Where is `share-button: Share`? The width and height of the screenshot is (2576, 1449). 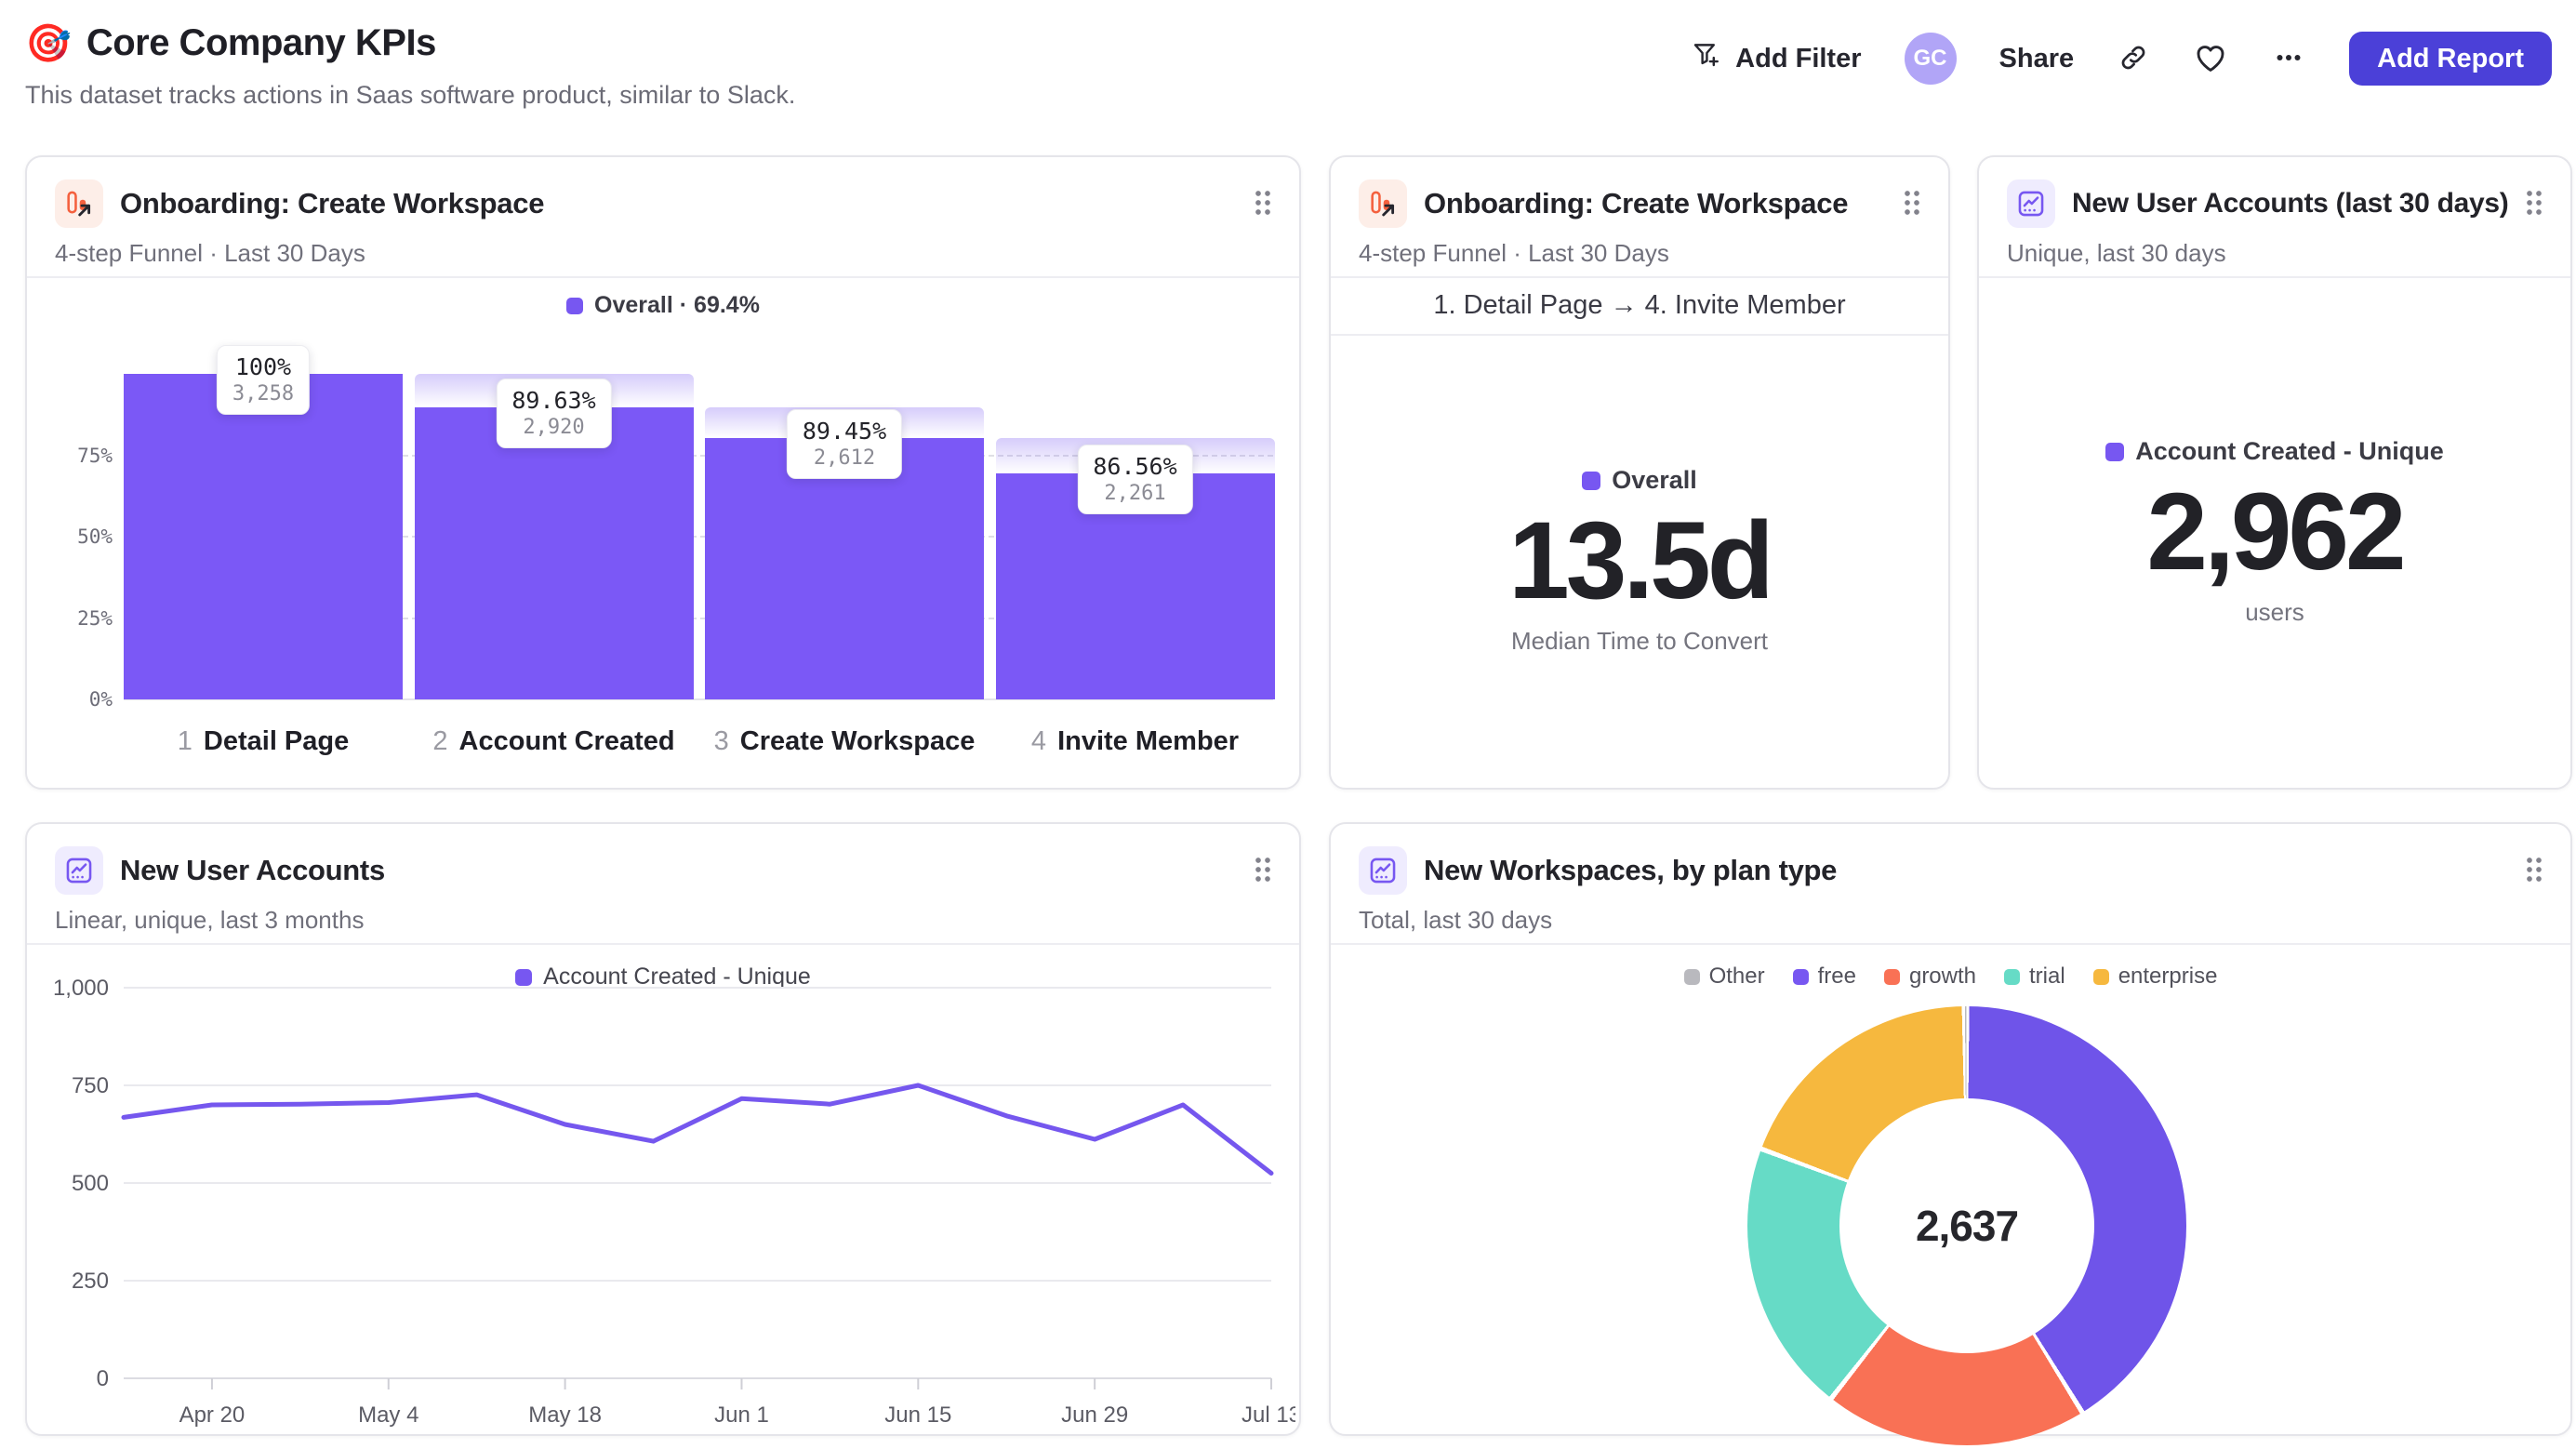
share-button: Share is located at coordinates (2037, 59).